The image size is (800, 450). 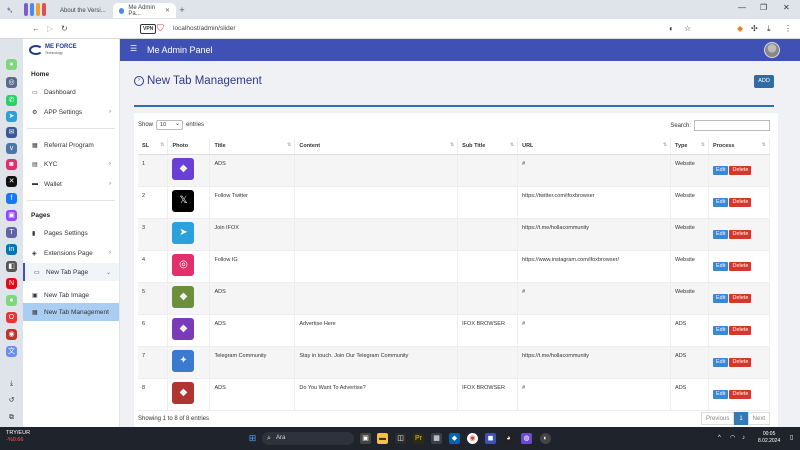 I want to click on new-tab-button: +, so click(x=182, y=10).